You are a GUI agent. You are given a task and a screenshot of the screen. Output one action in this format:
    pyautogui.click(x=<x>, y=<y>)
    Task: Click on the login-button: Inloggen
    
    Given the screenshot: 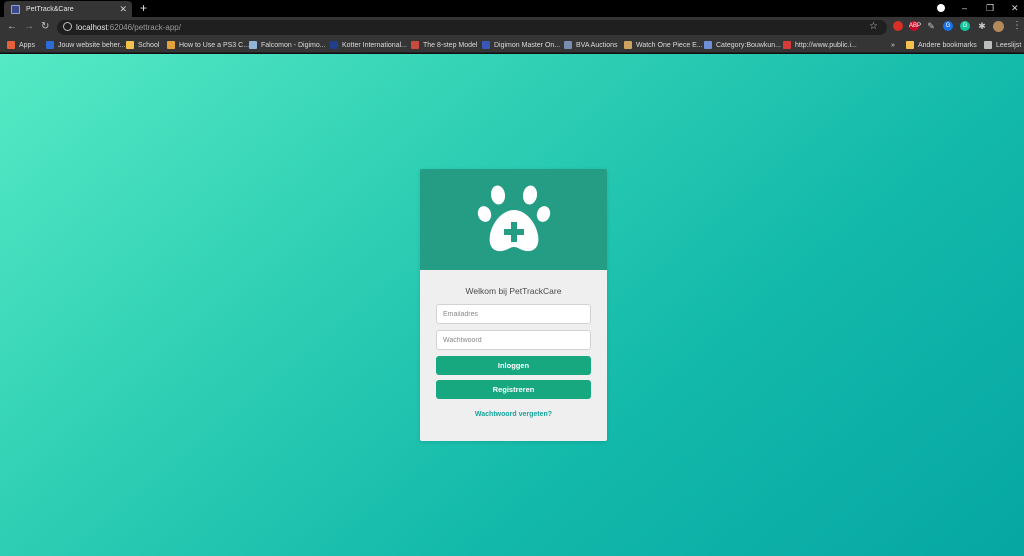 What is the action you would take?
    pyautogui.click(x=513, y=365)
    